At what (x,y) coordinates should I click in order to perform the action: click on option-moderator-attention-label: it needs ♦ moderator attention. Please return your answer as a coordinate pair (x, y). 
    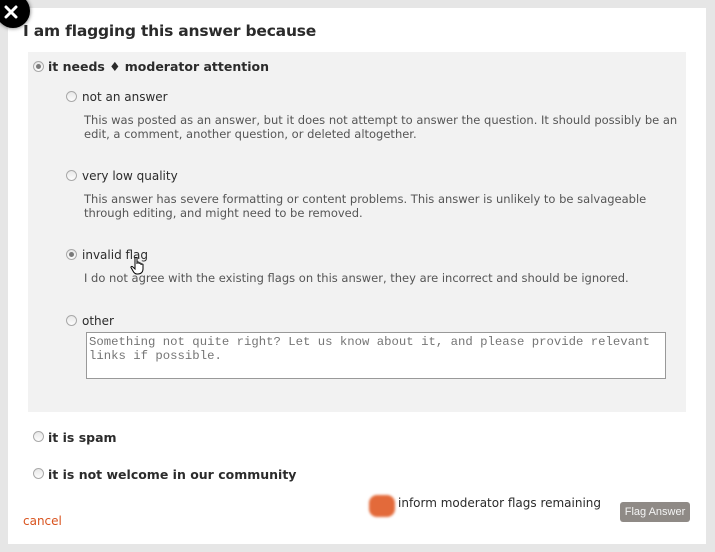
    Looking at the image, I should click on (158, 66).